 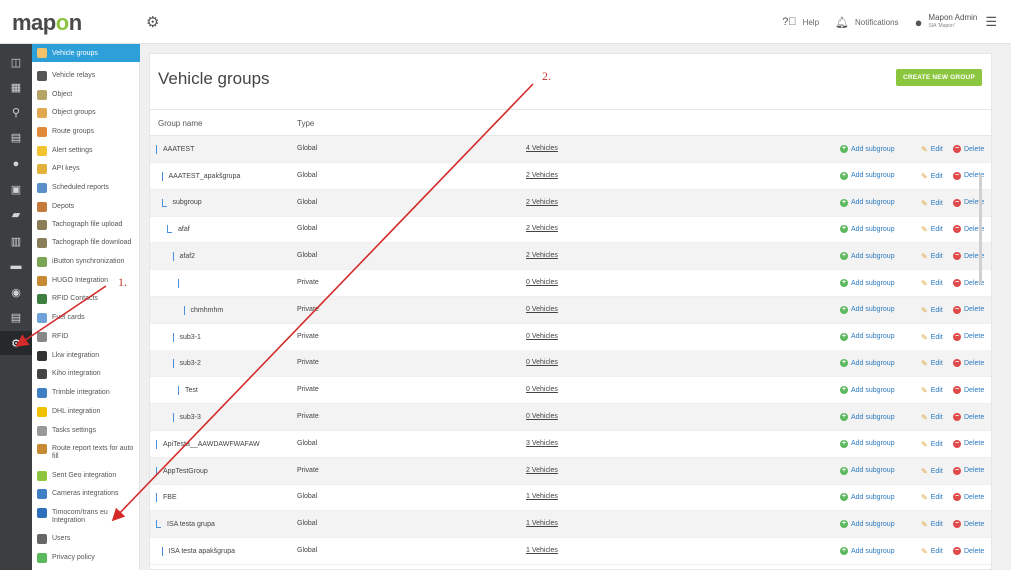 What do you see at coordinates (16, 112) in the screenshot?
I see `route-icon: ⚲` at bounding box center [16, 112].